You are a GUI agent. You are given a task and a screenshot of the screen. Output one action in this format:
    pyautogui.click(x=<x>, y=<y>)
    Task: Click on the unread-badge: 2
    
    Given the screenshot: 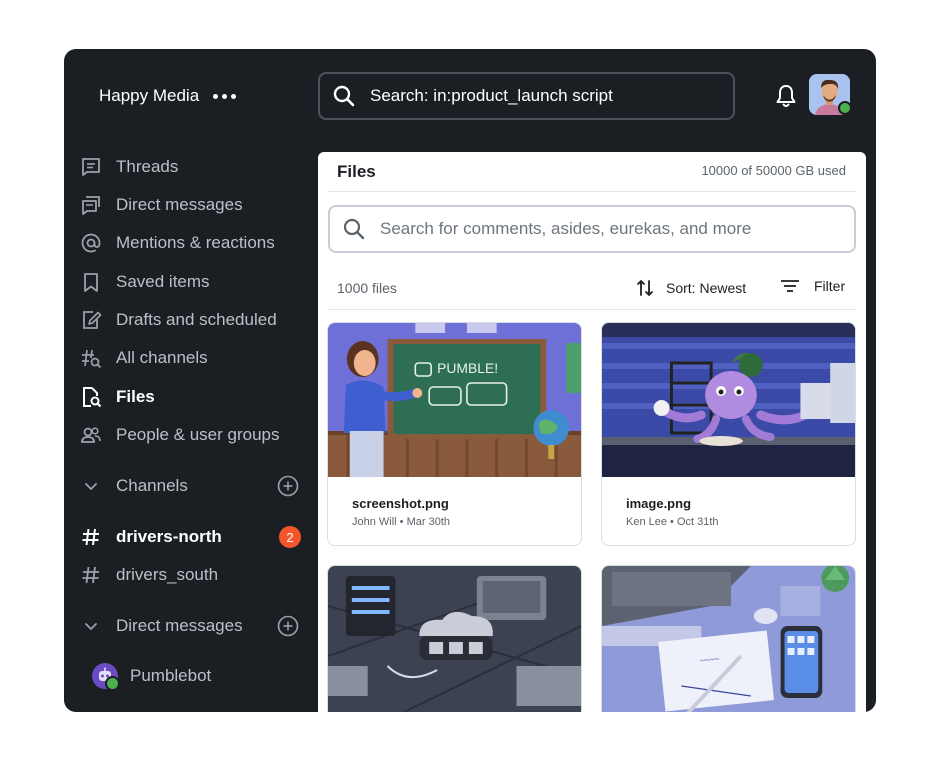 What is the action you would take?
    pyautogui.click(x=290, y=537)
    